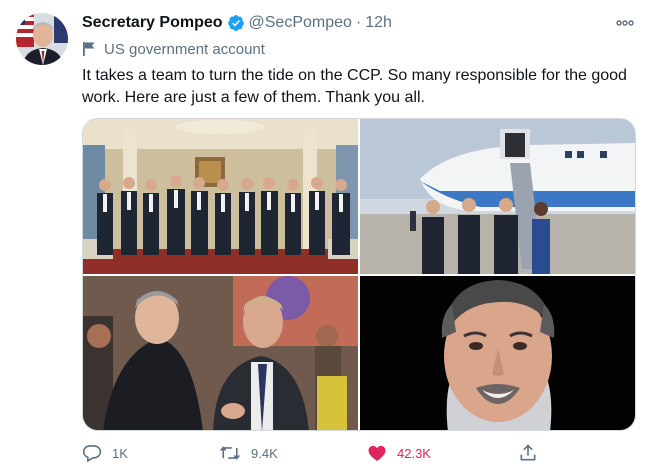 The height and width of the screenshot is (474, 652). What do you see at coordinates (497, 196) in the screenshot?
I see `photo-group-airplane` at bounding box center [497, 196].